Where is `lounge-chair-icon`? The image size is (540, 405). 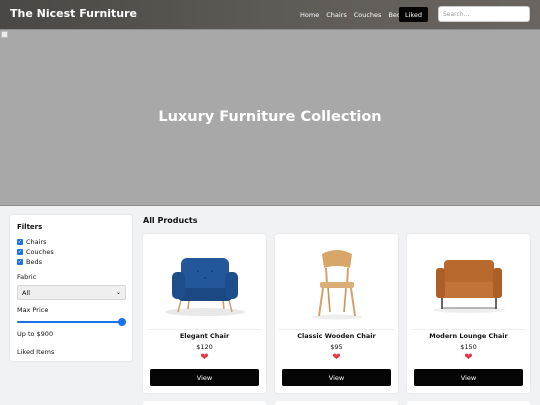
lounge-chair-icon is located at coordinates (469, 286).